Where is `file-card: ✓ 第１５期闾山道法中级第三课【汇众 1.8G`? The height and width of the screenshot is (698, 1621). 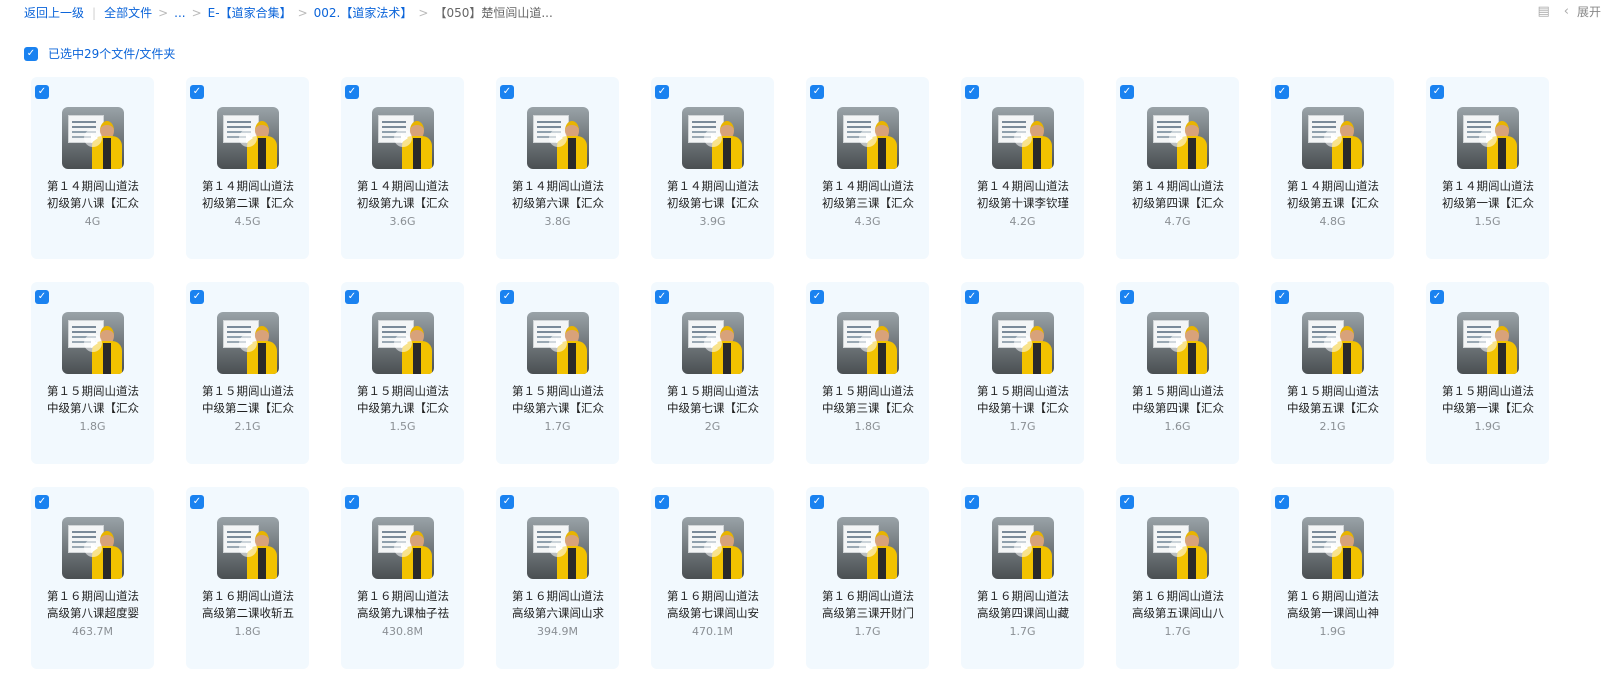
file-card: ✓ 第１５期闾山道法中级第三课【汇众 1.8G is located at coordinates (867, 373).